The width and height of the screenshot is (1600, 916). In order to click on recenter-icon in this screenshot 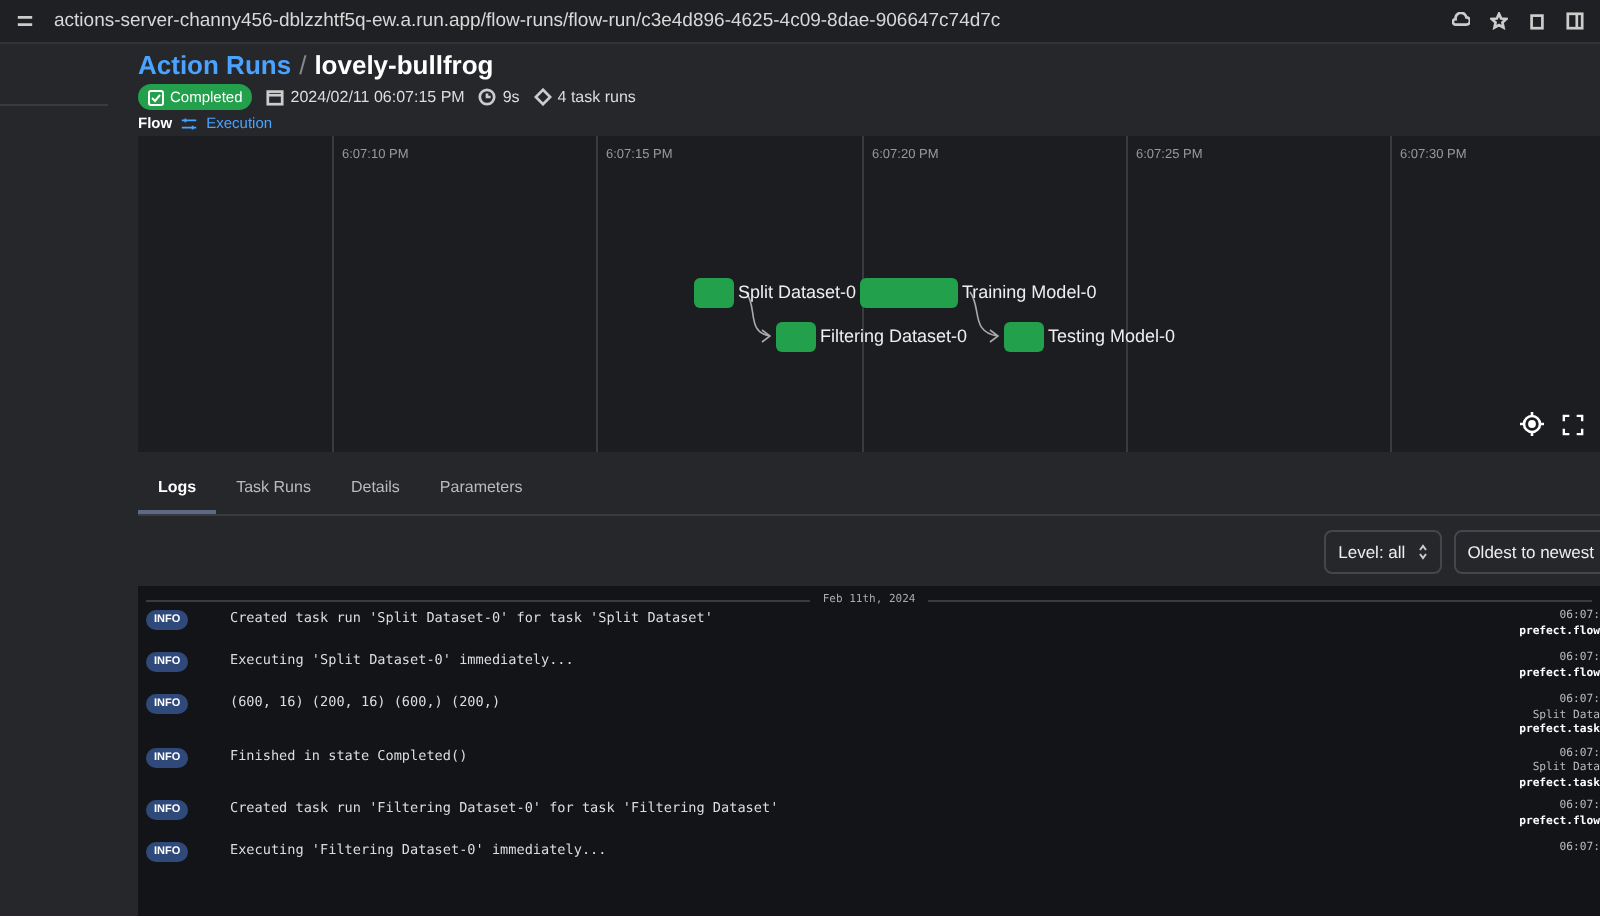, I will do `click(1532, 424)`.